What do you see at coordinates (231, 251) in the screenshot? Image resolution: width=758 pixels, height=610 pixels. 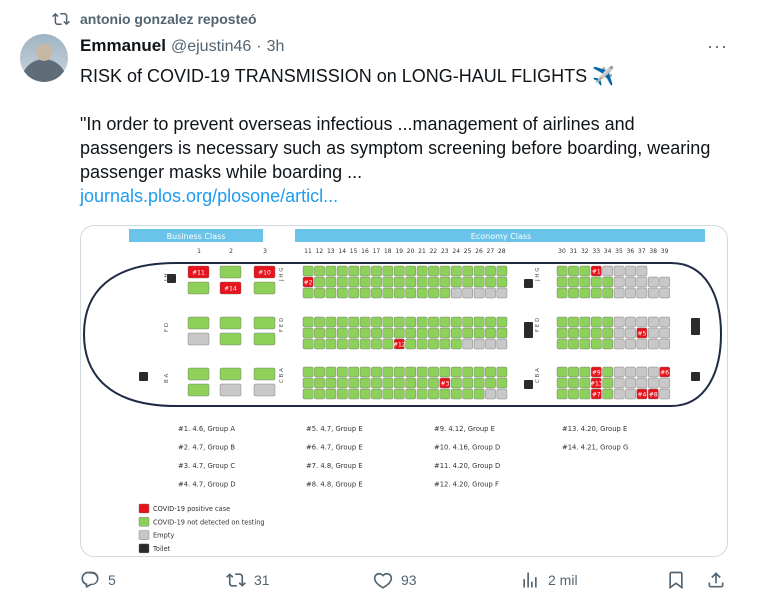 I see `column-number: 2` at bounding box center [231, 251].